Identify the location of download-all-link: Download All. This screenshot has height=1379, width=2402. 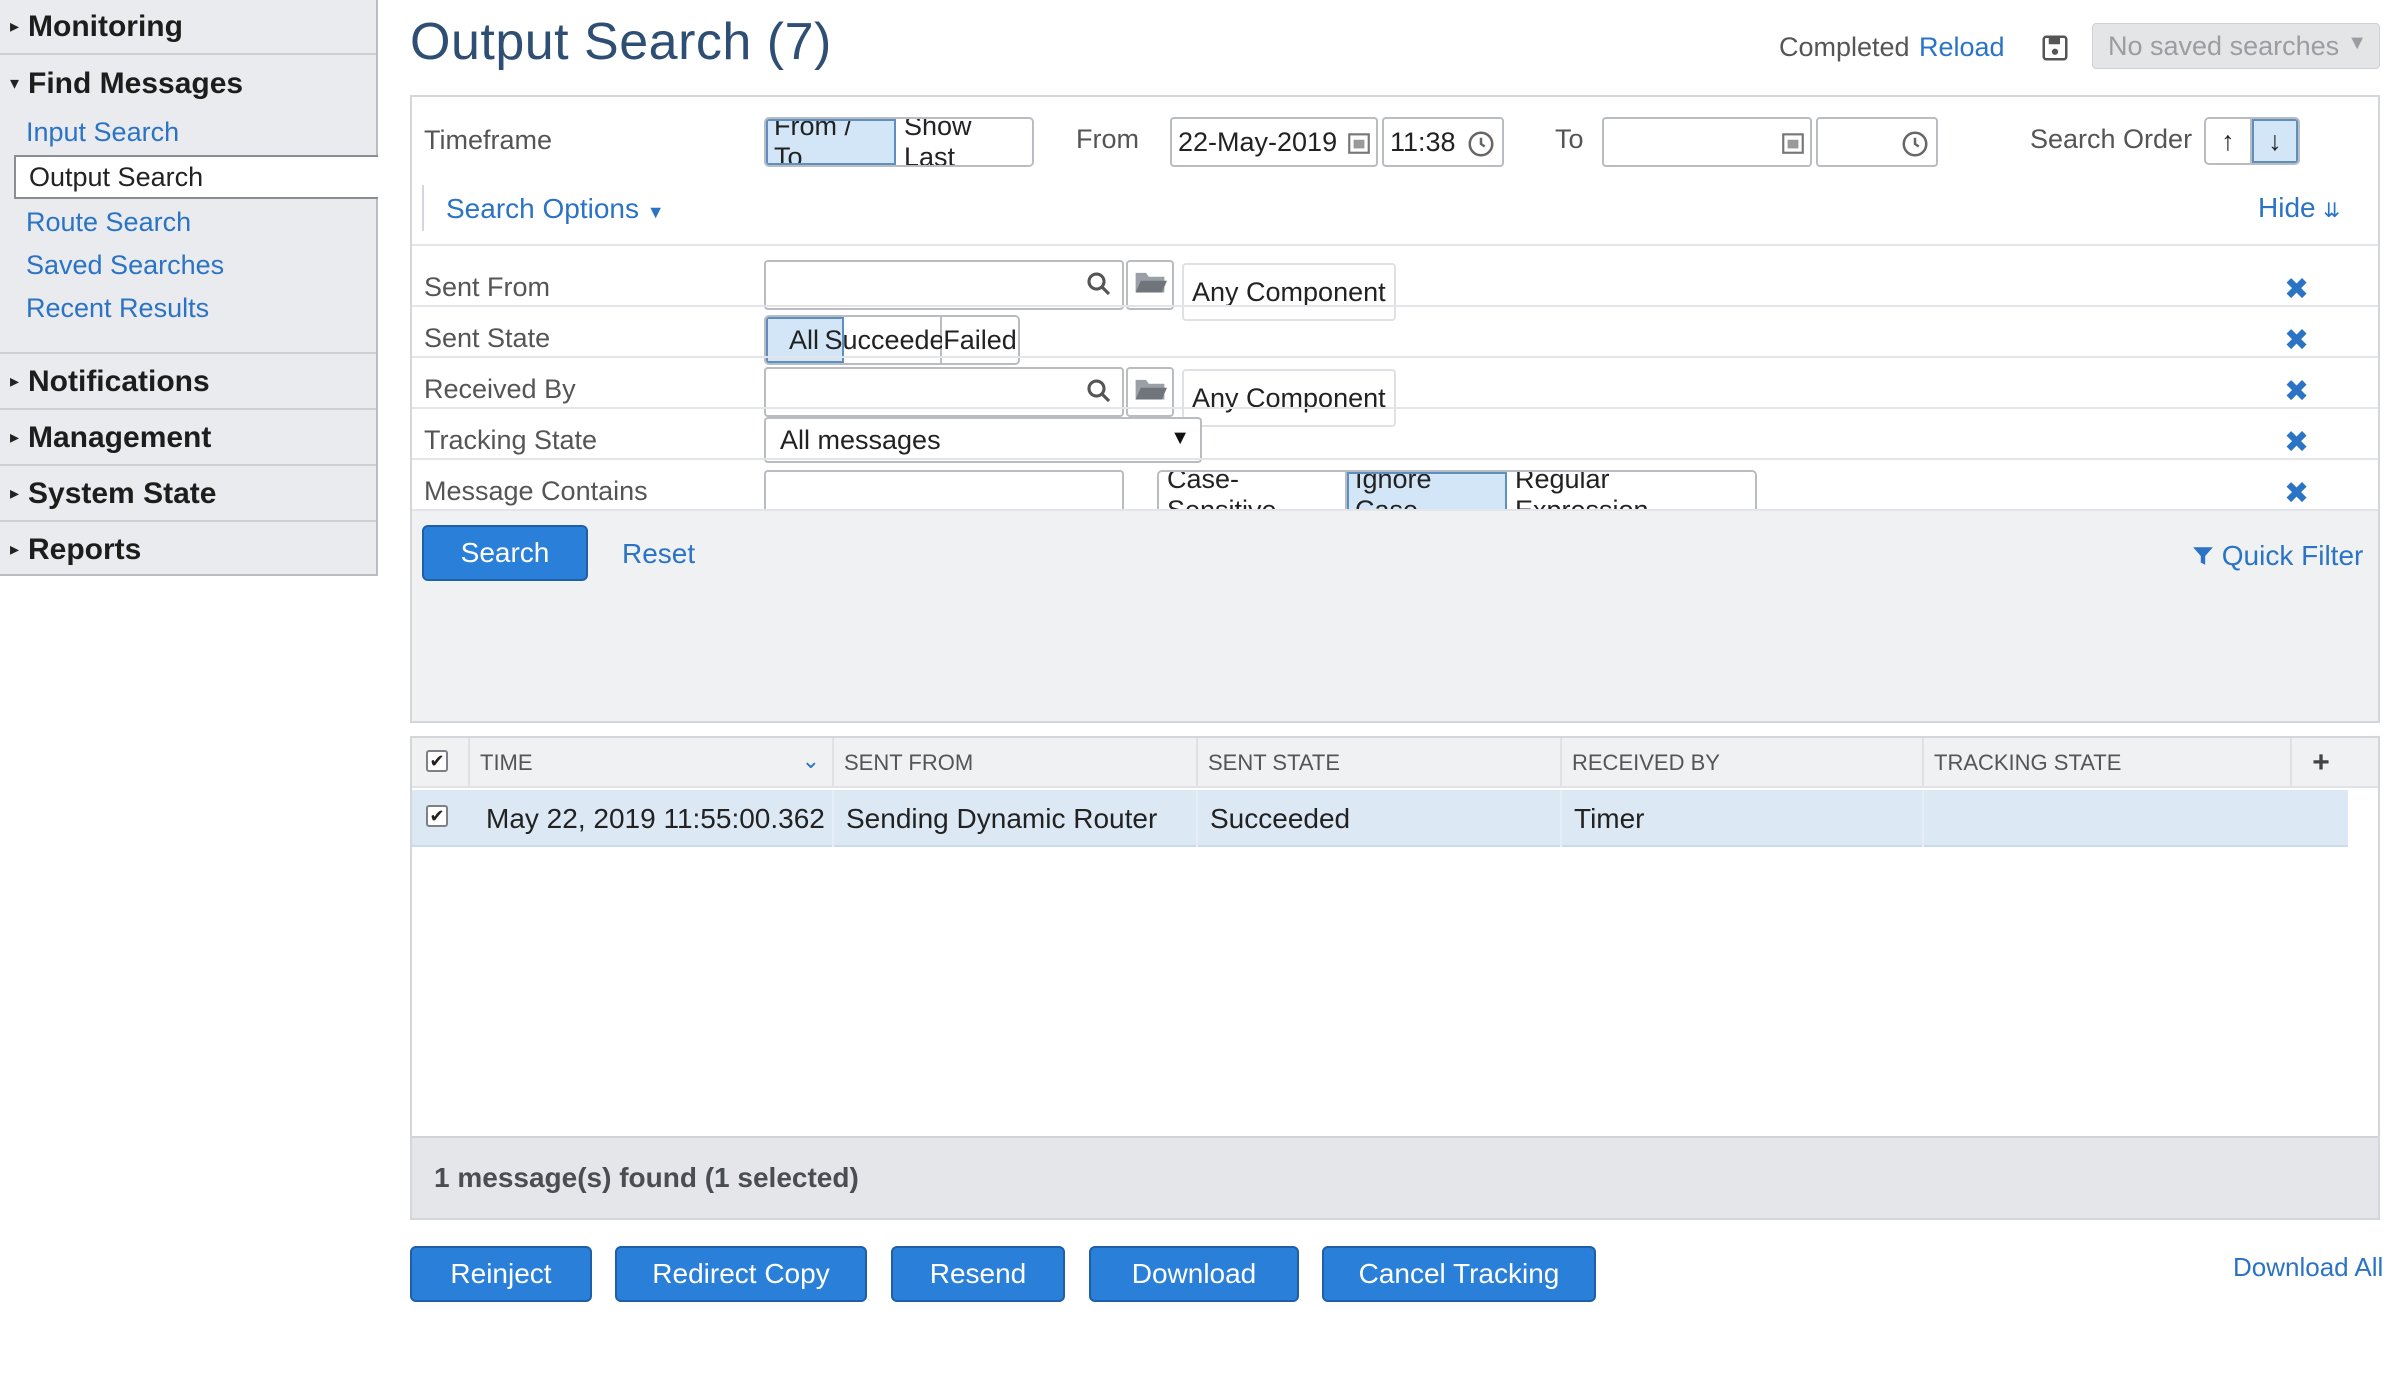
(2308, 1267).